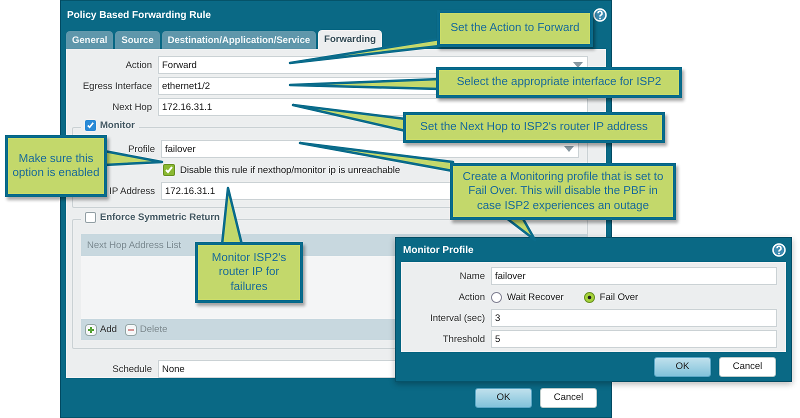 The height and width of the screenshot is (418, 800). I want to click on caret-icon, so click(569, 149).